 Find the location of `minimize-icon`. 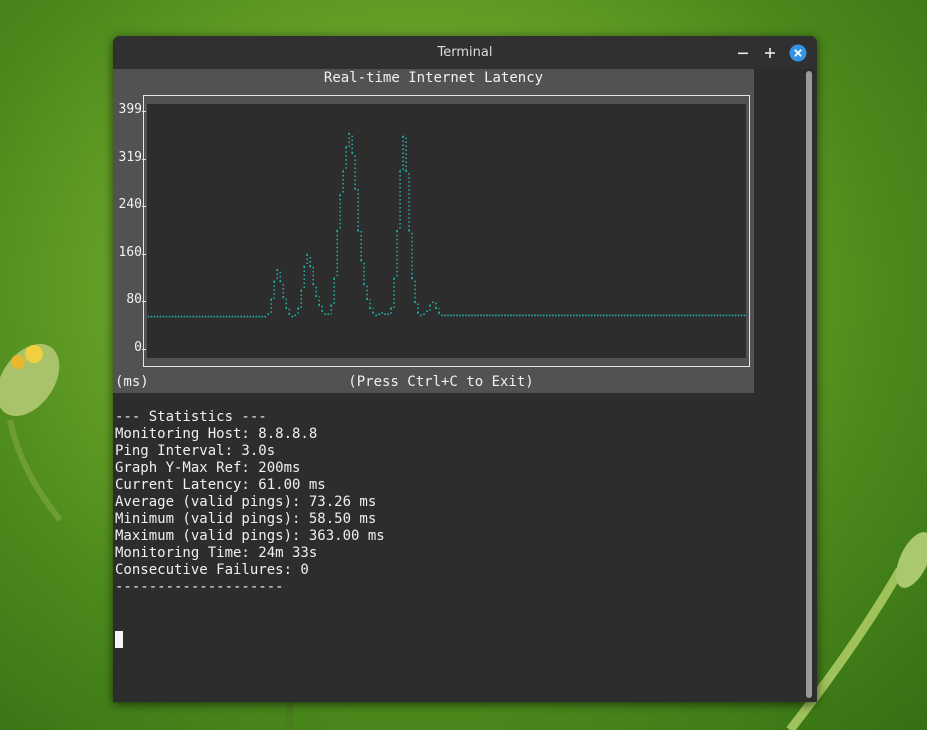

minimize-icon is located at coordinates (743, 53).